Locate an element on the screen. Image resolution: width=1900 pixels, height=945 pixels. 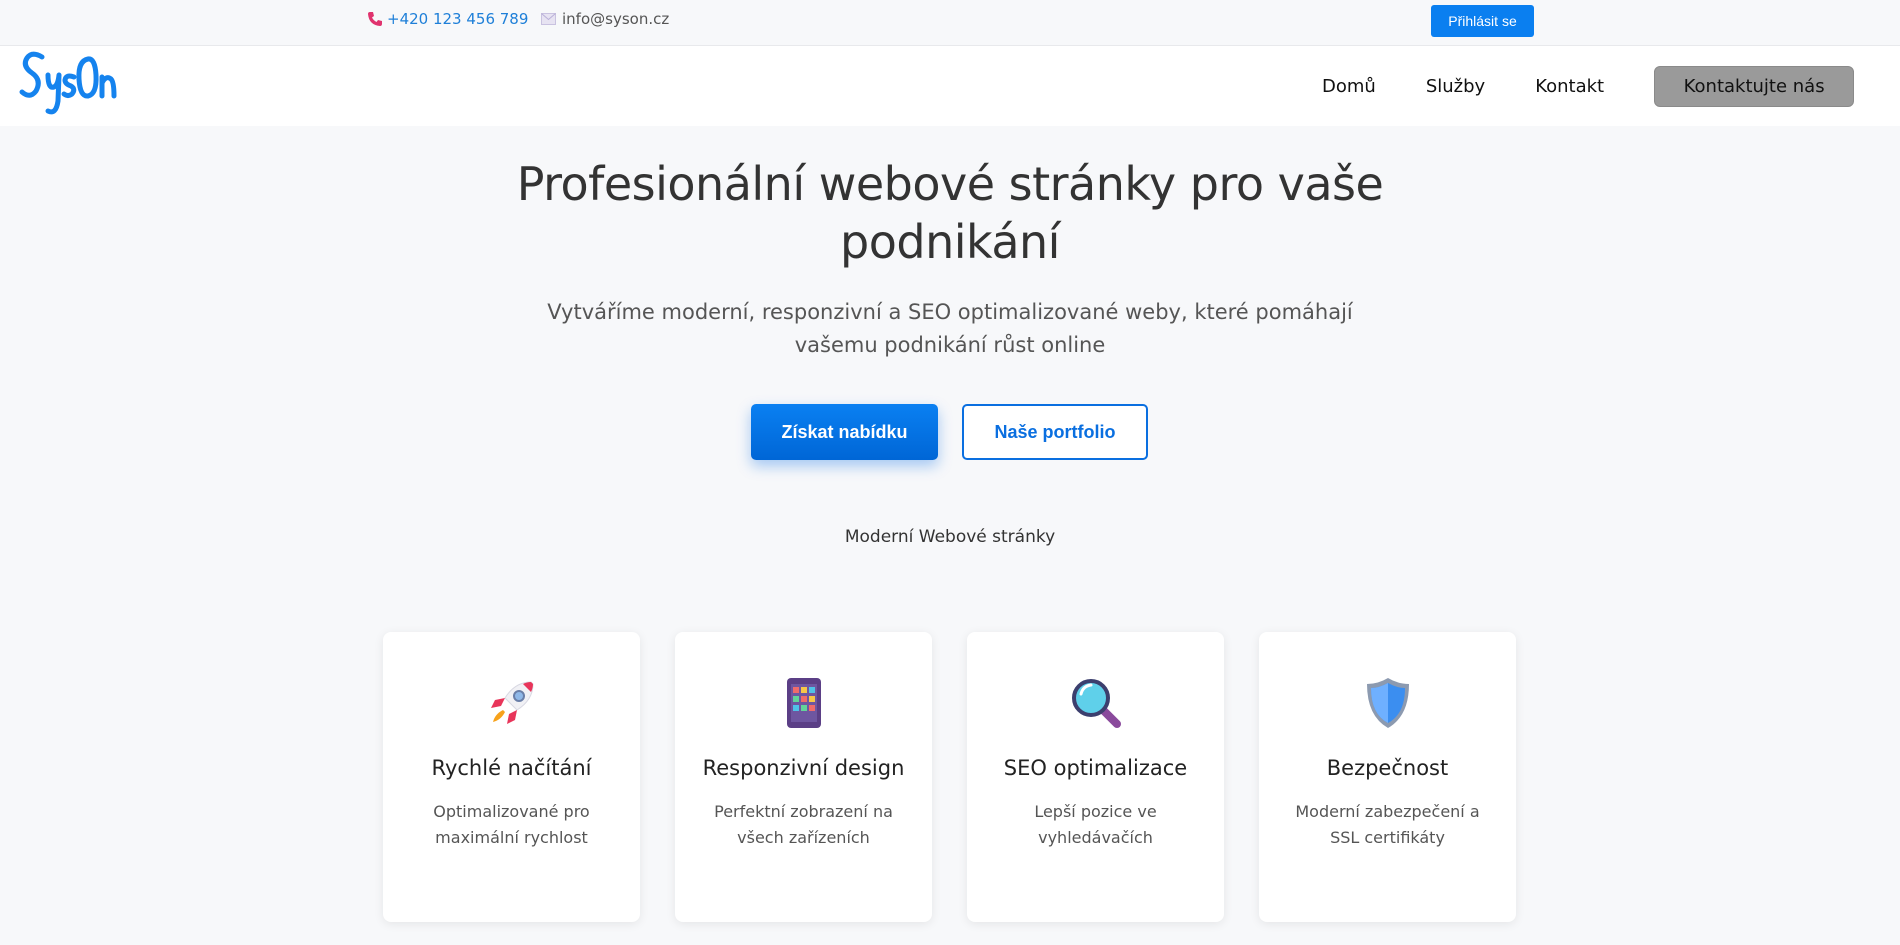
email-address: info@syson.cz is located at coordinates (616, 19).